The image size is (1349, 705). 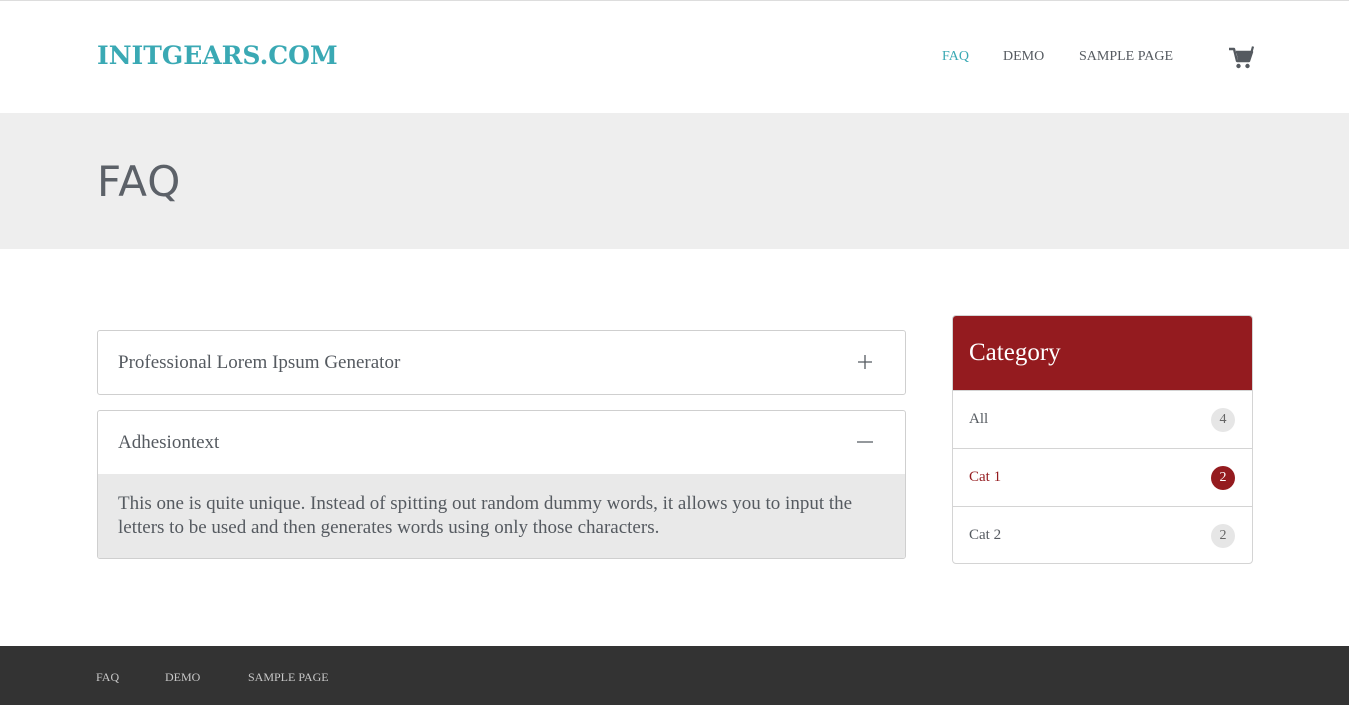 I want to click on footer-link-faq: FAQ, so click(x=107, y=677).